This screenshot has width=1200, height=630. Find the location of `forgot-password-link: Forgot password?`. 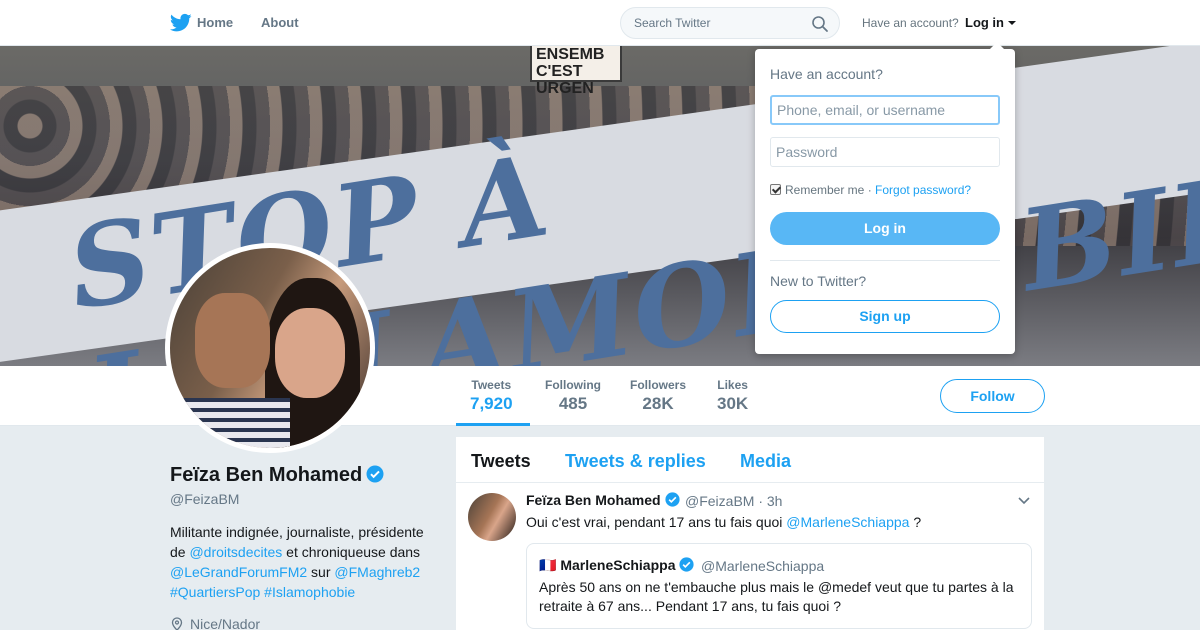

forgot-password-link: Forgot password? is located at coordinates (923, 190).